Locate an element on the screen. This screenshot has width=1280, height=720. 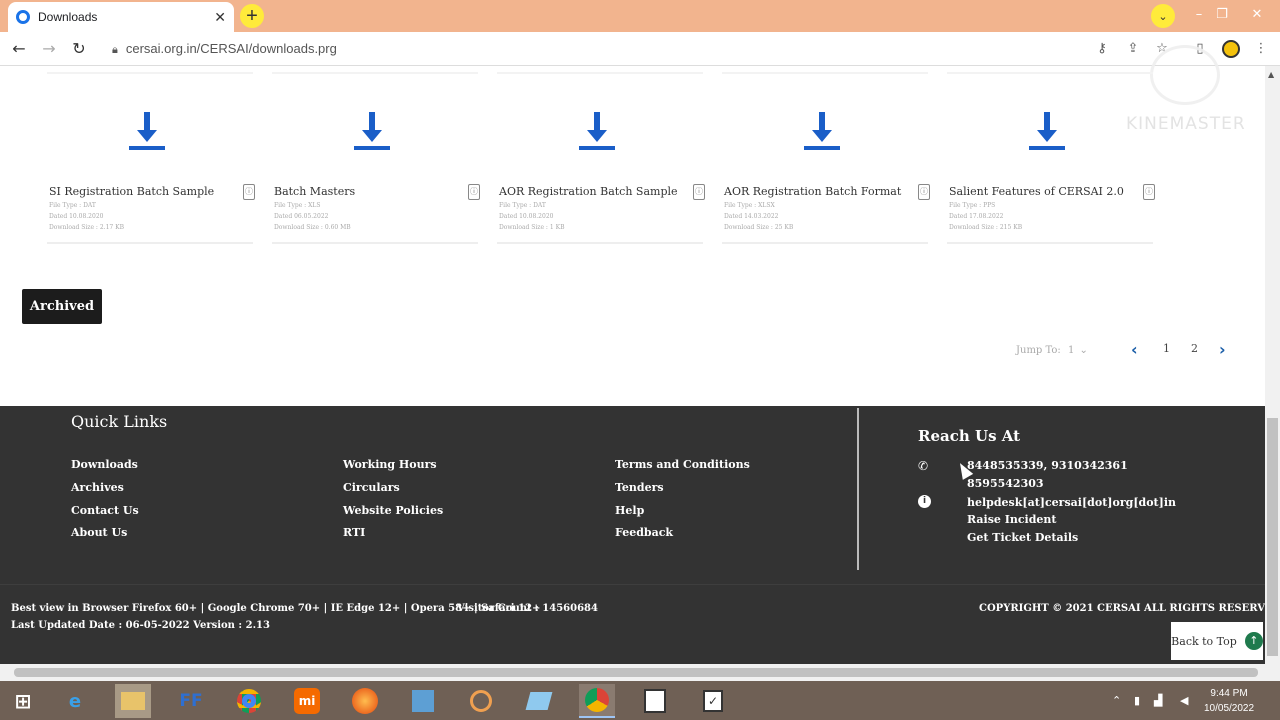
helpdesk-email: helpdesk[at]cersai[dot]org[dot]in is located at coordinates (1071, 502).